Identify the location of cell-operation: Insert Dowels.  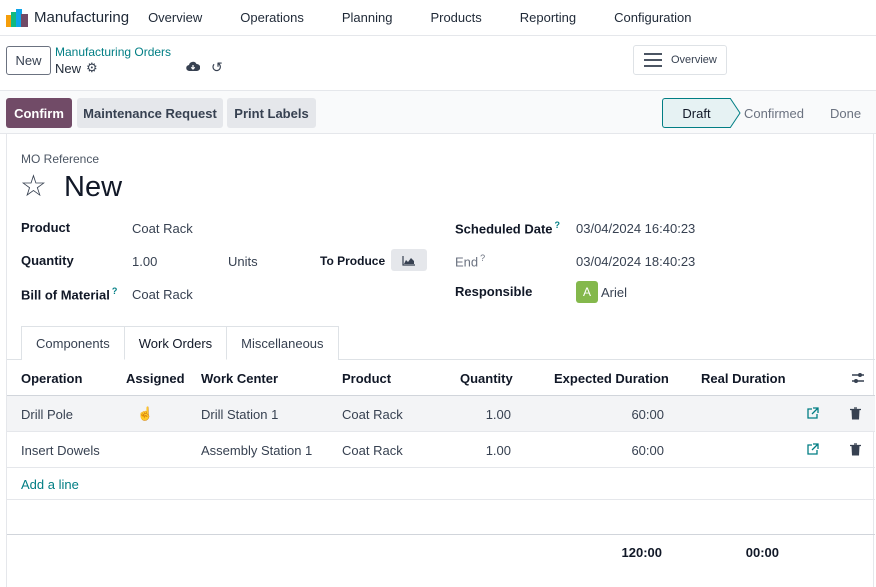
(60, 450).